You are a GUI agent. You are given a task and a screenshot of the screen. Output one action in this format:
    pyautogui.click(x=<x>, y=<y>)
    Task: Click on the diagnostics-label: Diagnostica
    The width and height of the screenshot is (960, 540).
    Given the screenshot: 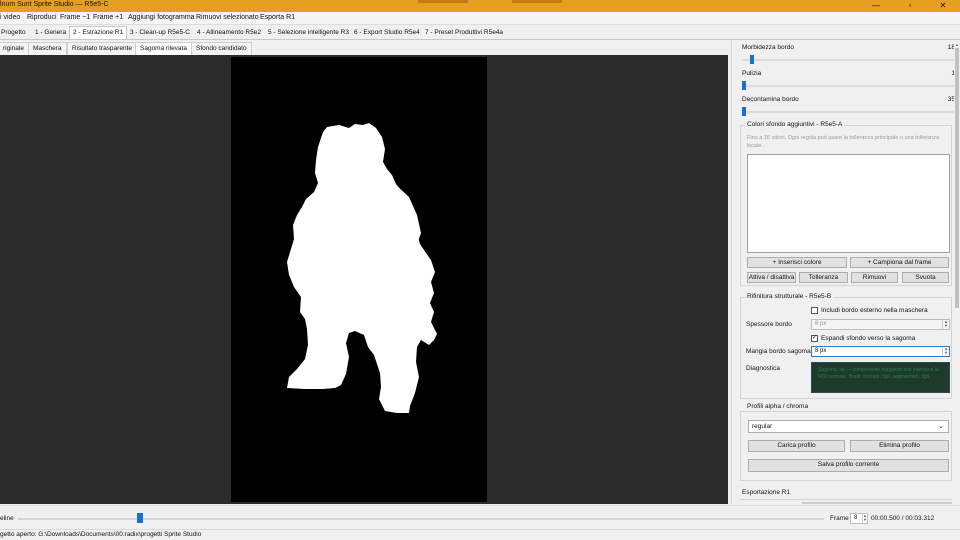 What is the action you would take?
    pyautogui.click(x=763, y=368)
    